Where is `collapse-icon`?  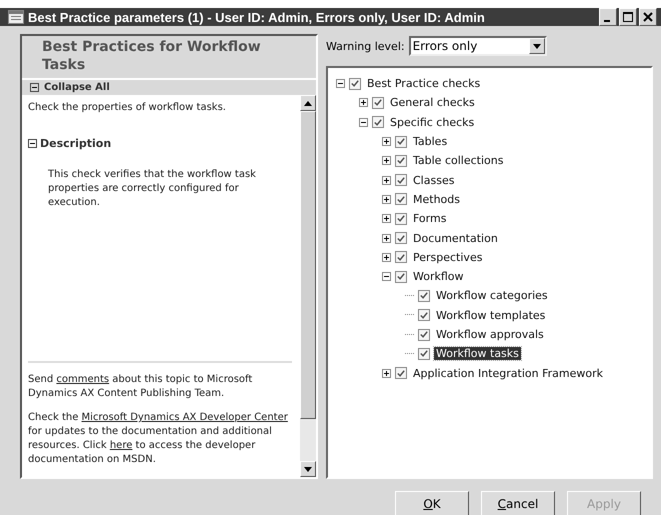 collapse-icon is located at coordinates (34, 87).